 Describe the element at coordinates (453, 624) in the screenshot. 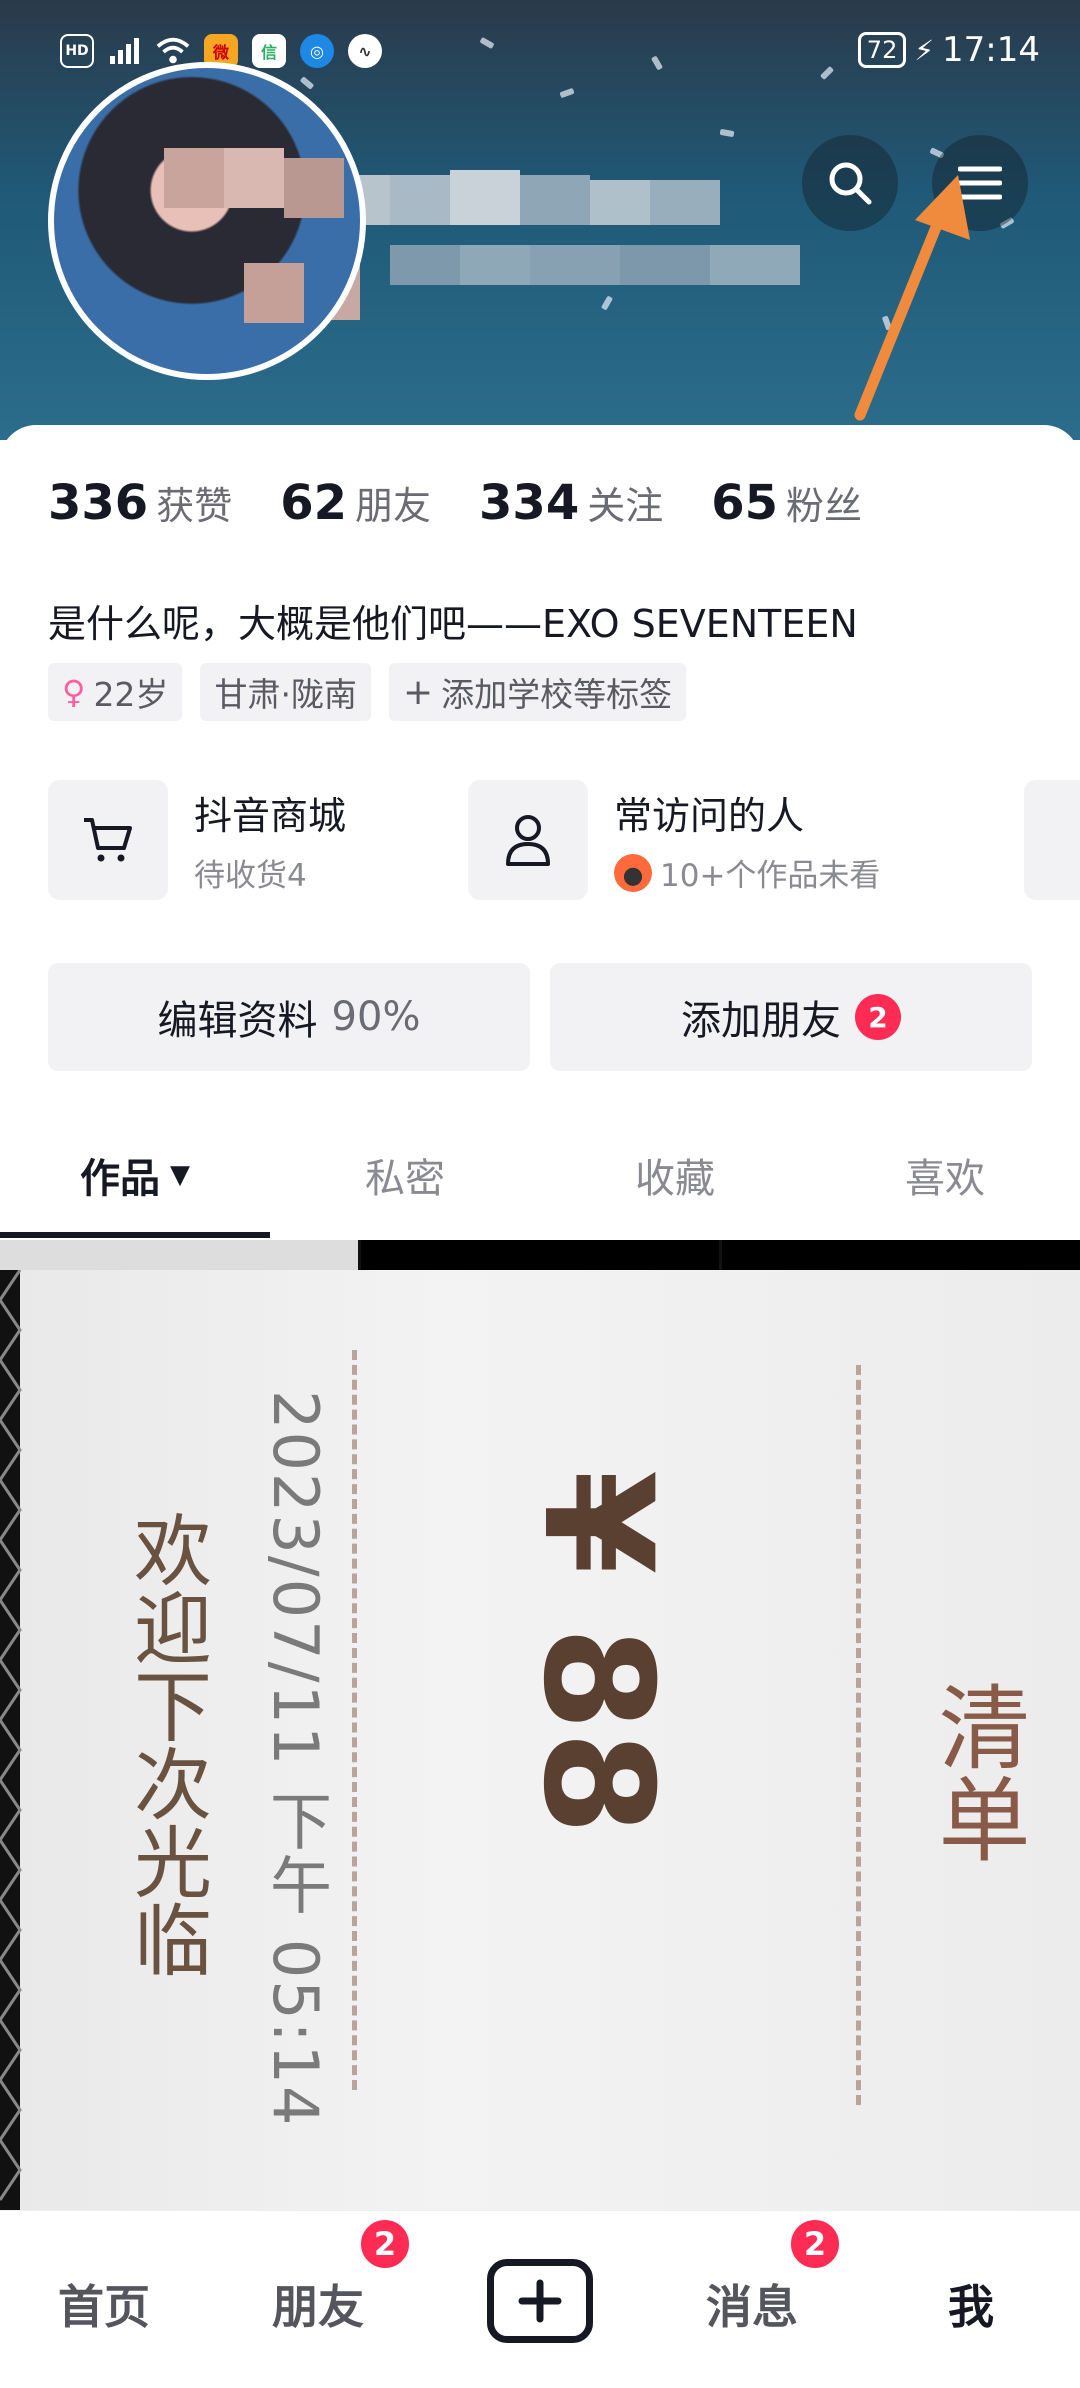

I see `profile-bio: 是什么呢，大概是他们吧——EXO SEVENTEEN` at that location.